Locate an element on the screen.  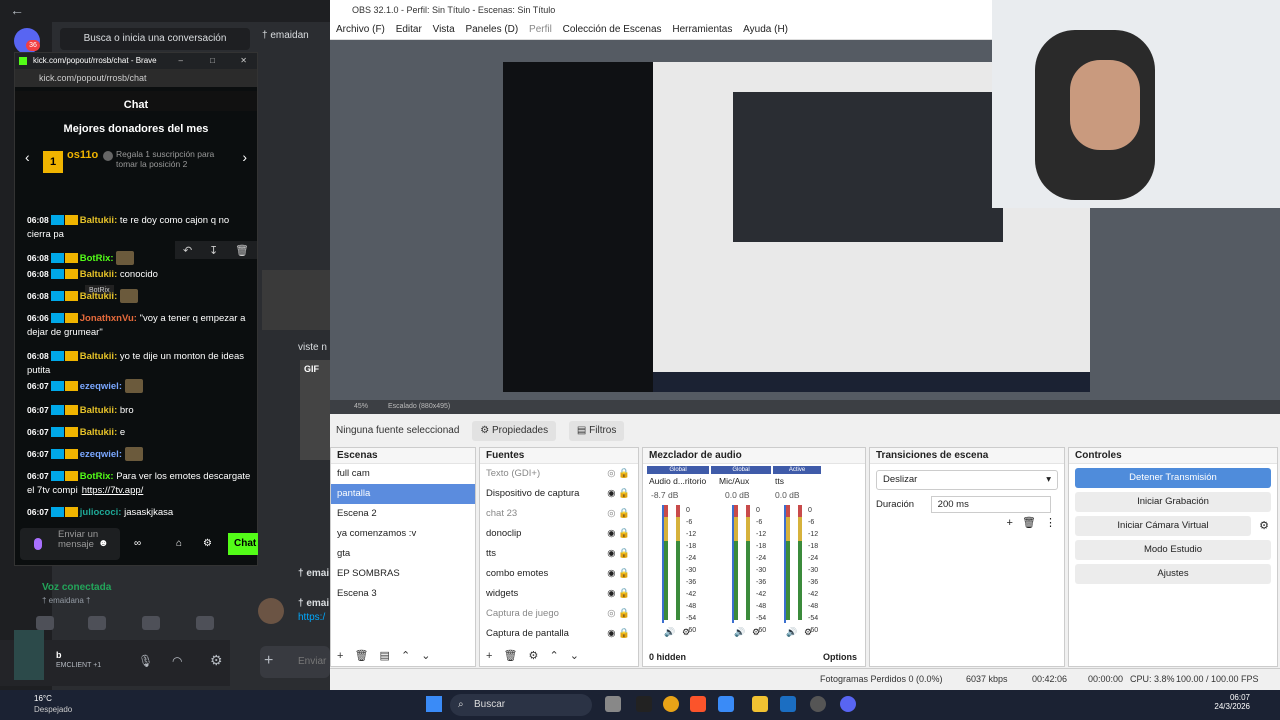
menu-archivo: Archivo (F) is located at coordinates (360, 29).